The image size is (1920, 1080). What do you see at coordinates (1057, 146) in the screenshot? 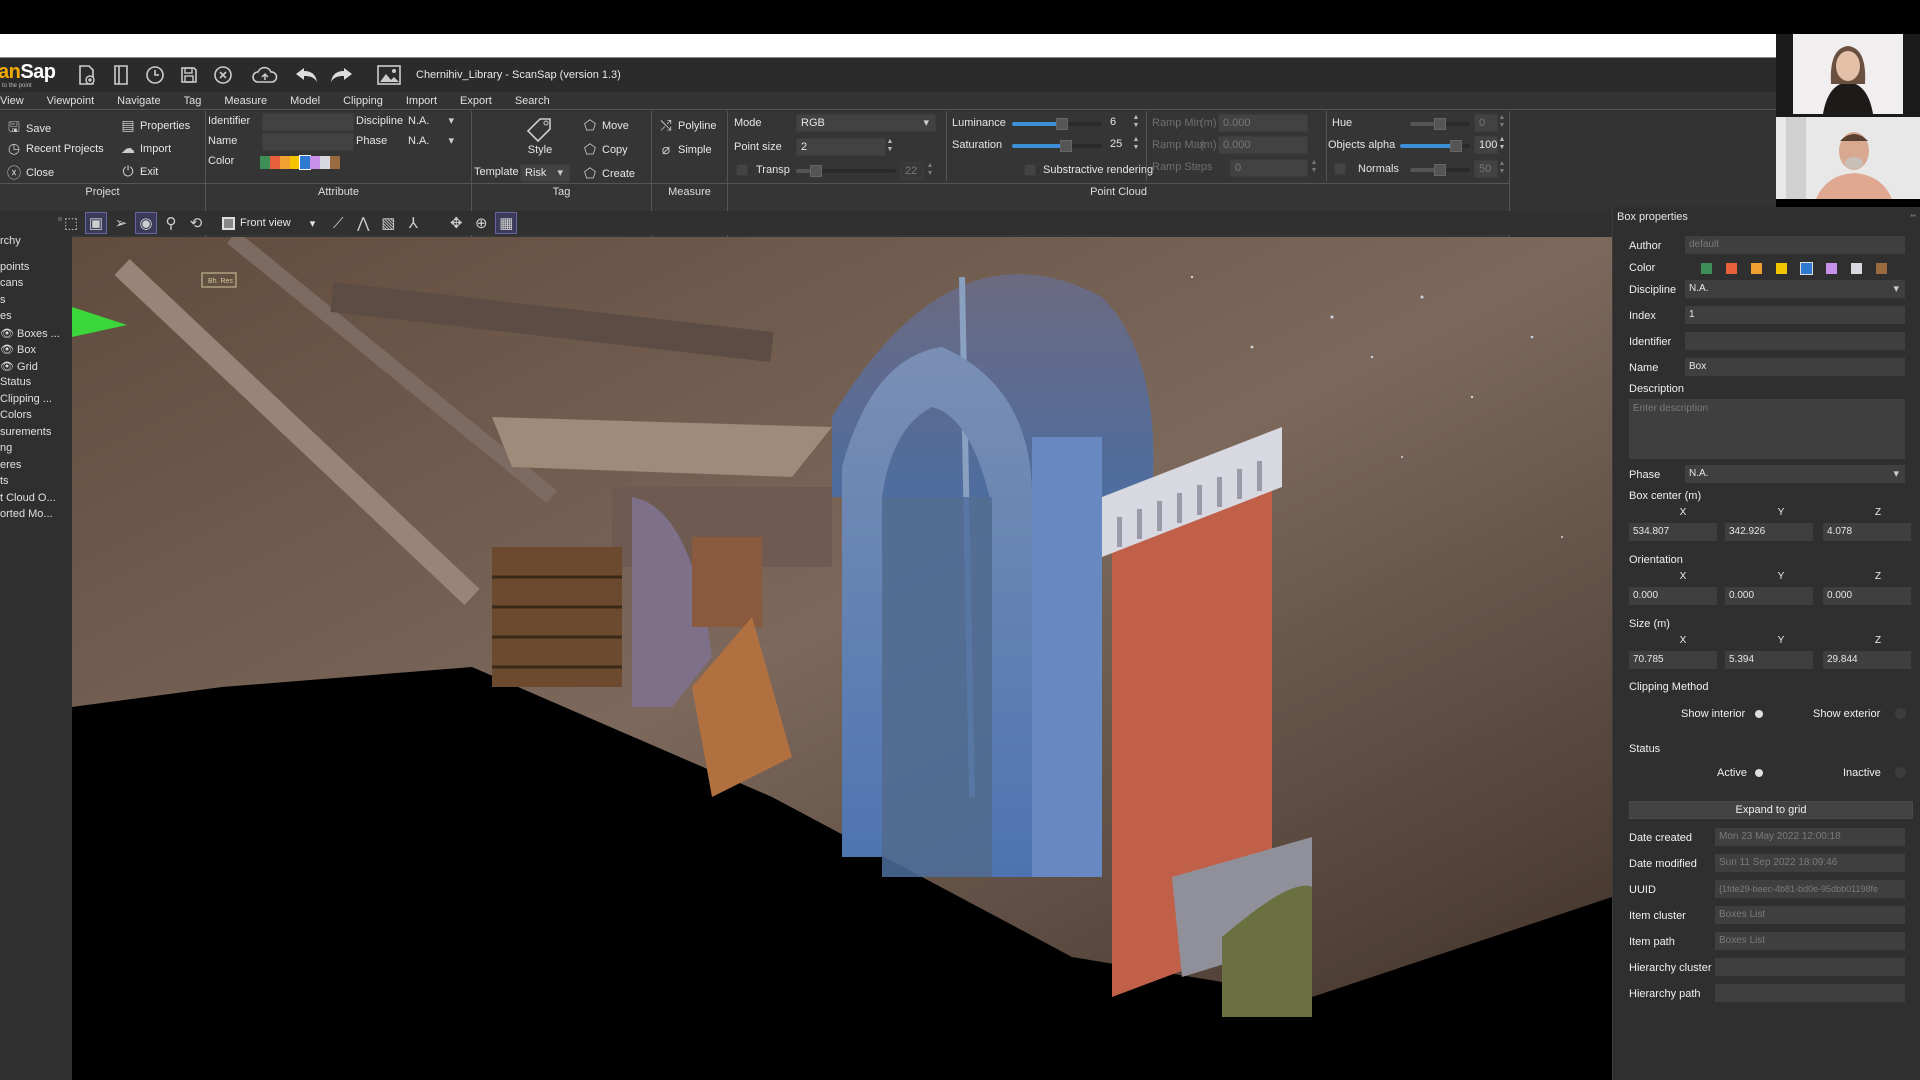
I see `saturation-slider` at bounding box center [1057, 146].